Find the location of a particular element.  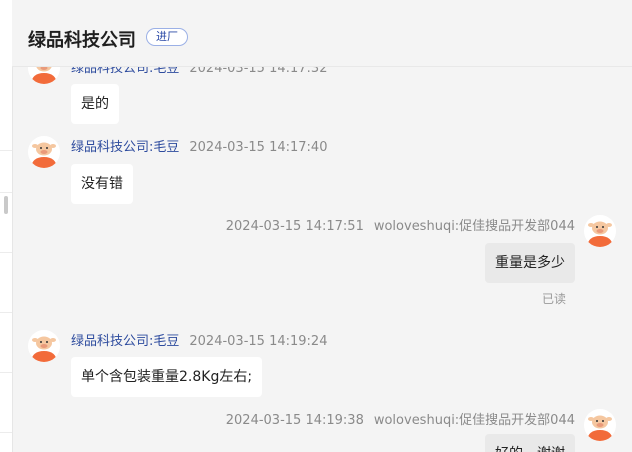

scrollbar-thumb is located at coordinates (6, 205).